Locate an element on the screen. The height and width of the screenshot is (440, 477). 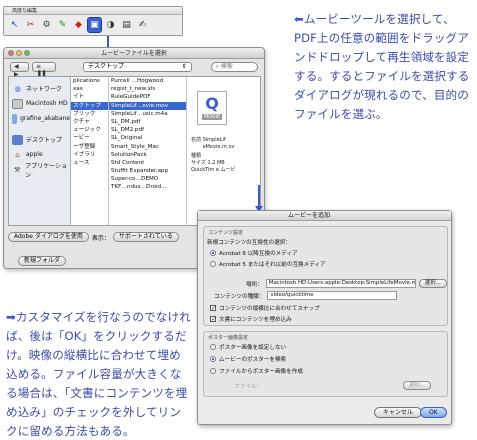
back-forward-buttons: ◀ ▶ is located at coordinates (19, 70).